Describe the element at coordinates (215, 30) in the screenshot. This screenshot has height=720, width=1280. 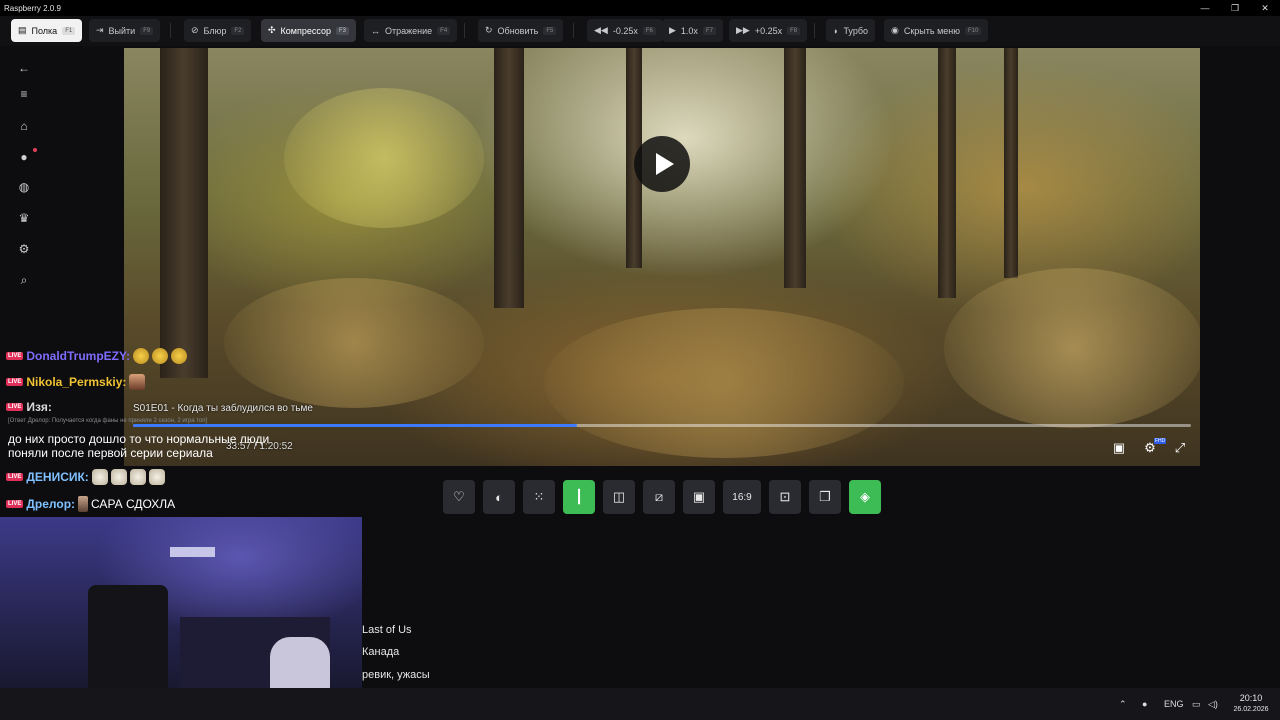
I see `blur-label: Блюр` at that location.